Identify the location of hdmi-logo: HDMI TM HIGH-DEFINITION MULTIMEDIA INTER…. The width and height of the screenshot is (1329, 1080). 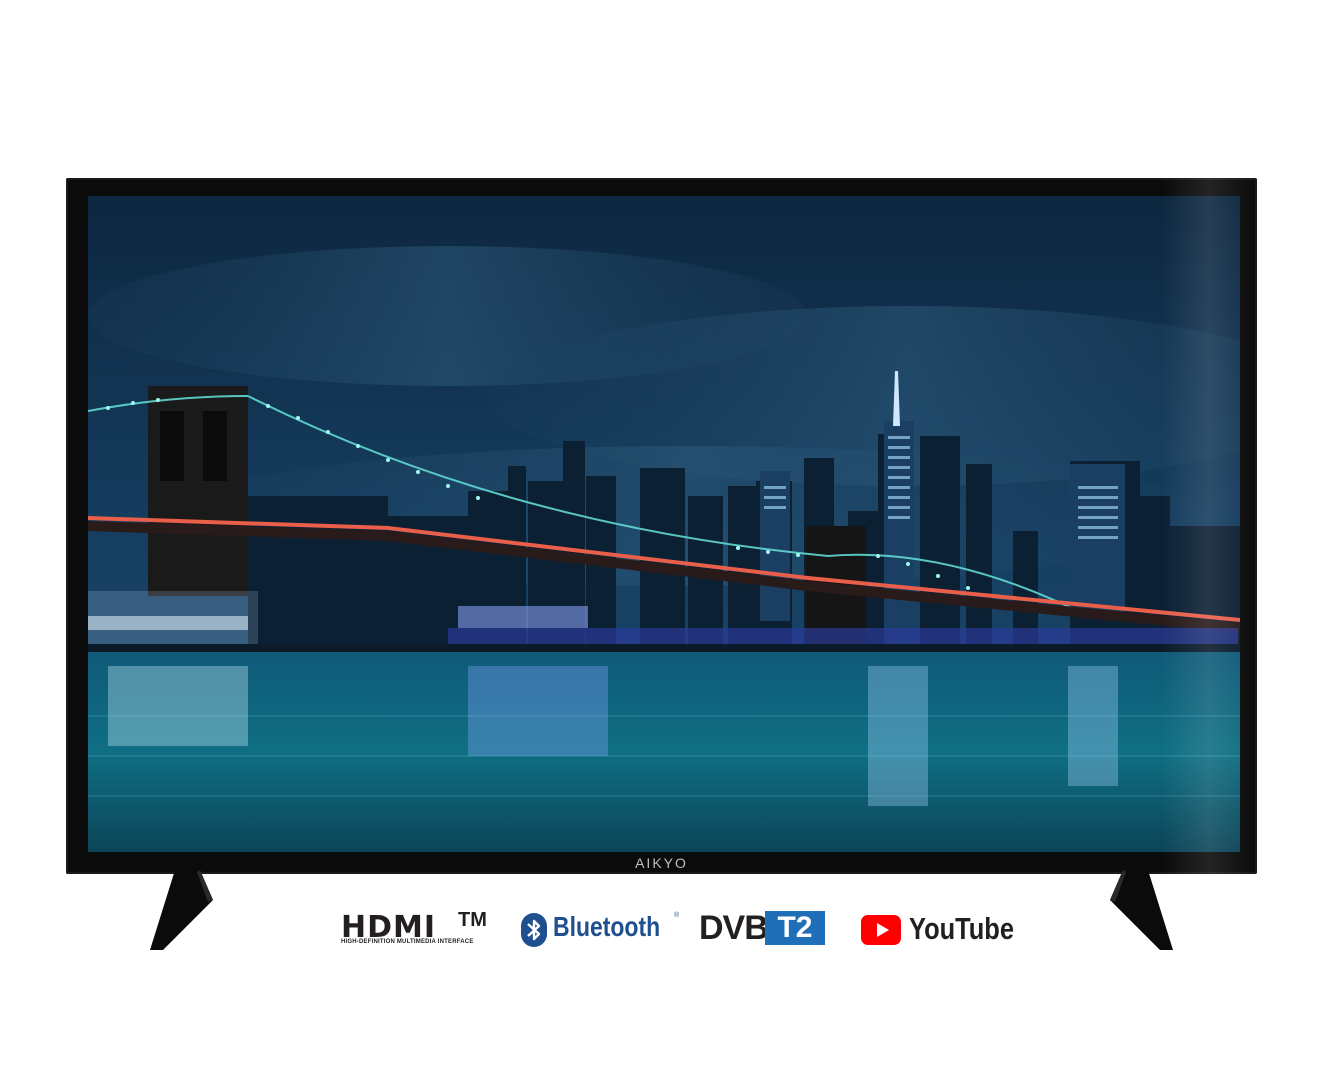
(420, 932).